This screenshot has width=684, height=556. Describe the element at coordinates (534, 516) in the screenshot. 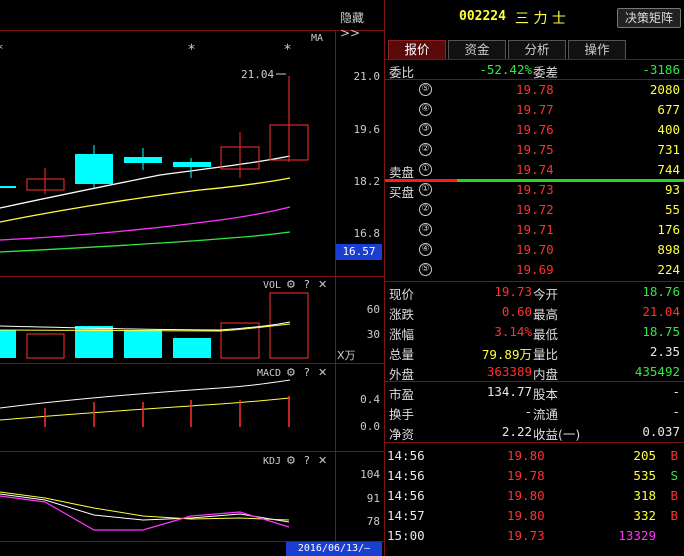

I see `tick-row: 14:57 19.80 332 B` at that location.